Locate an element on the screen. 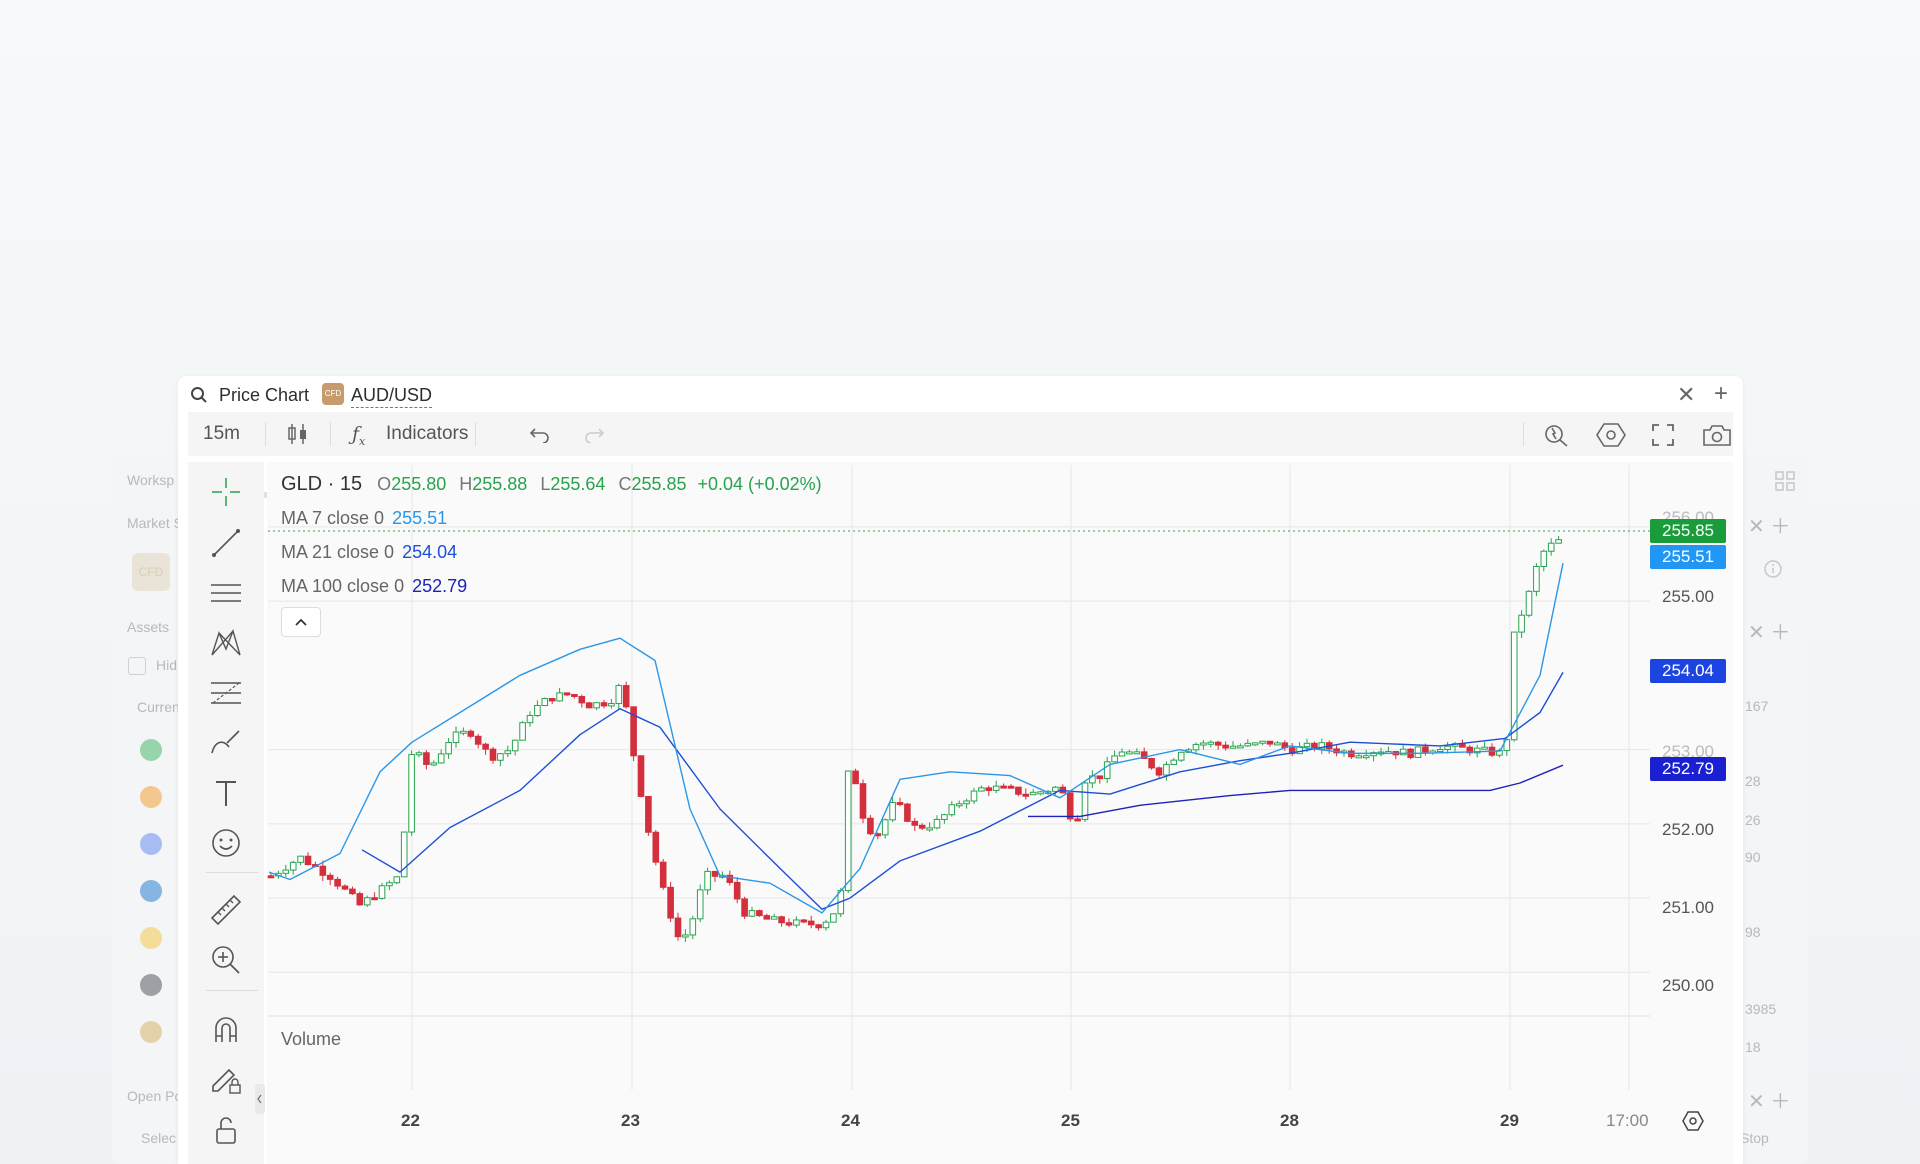  ma7-legend: MA 7 close 0 255.51 is located at coordinates (364, 518).